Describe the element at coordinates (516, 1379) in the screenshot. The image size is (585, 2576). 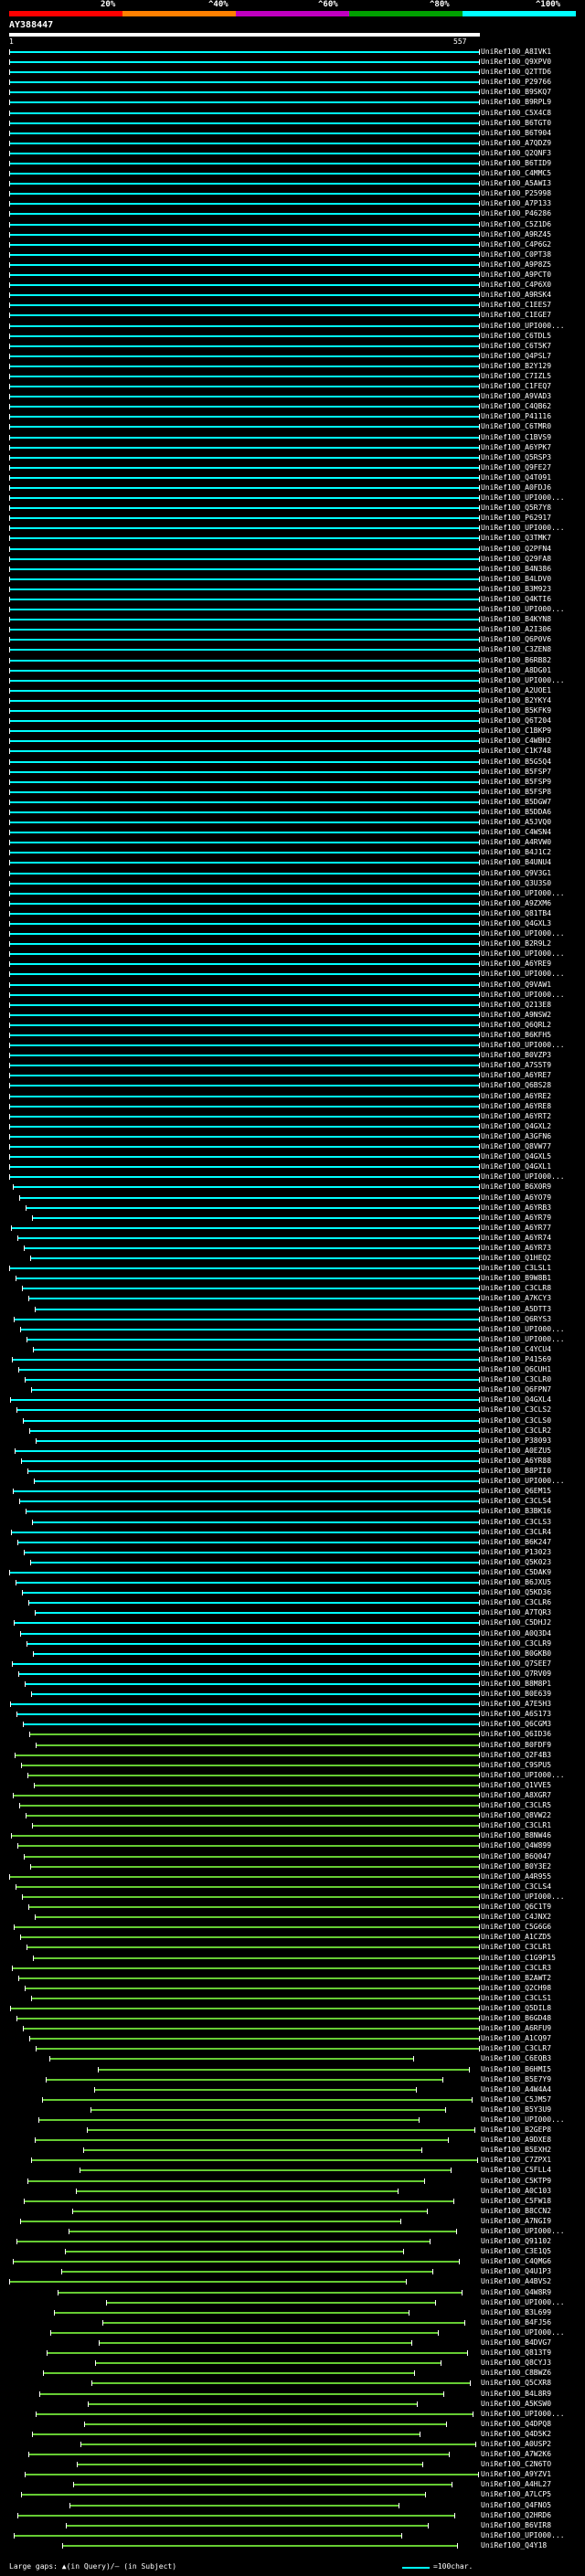
I see `hit-link: UniRef100_C3CLR0` at that location.